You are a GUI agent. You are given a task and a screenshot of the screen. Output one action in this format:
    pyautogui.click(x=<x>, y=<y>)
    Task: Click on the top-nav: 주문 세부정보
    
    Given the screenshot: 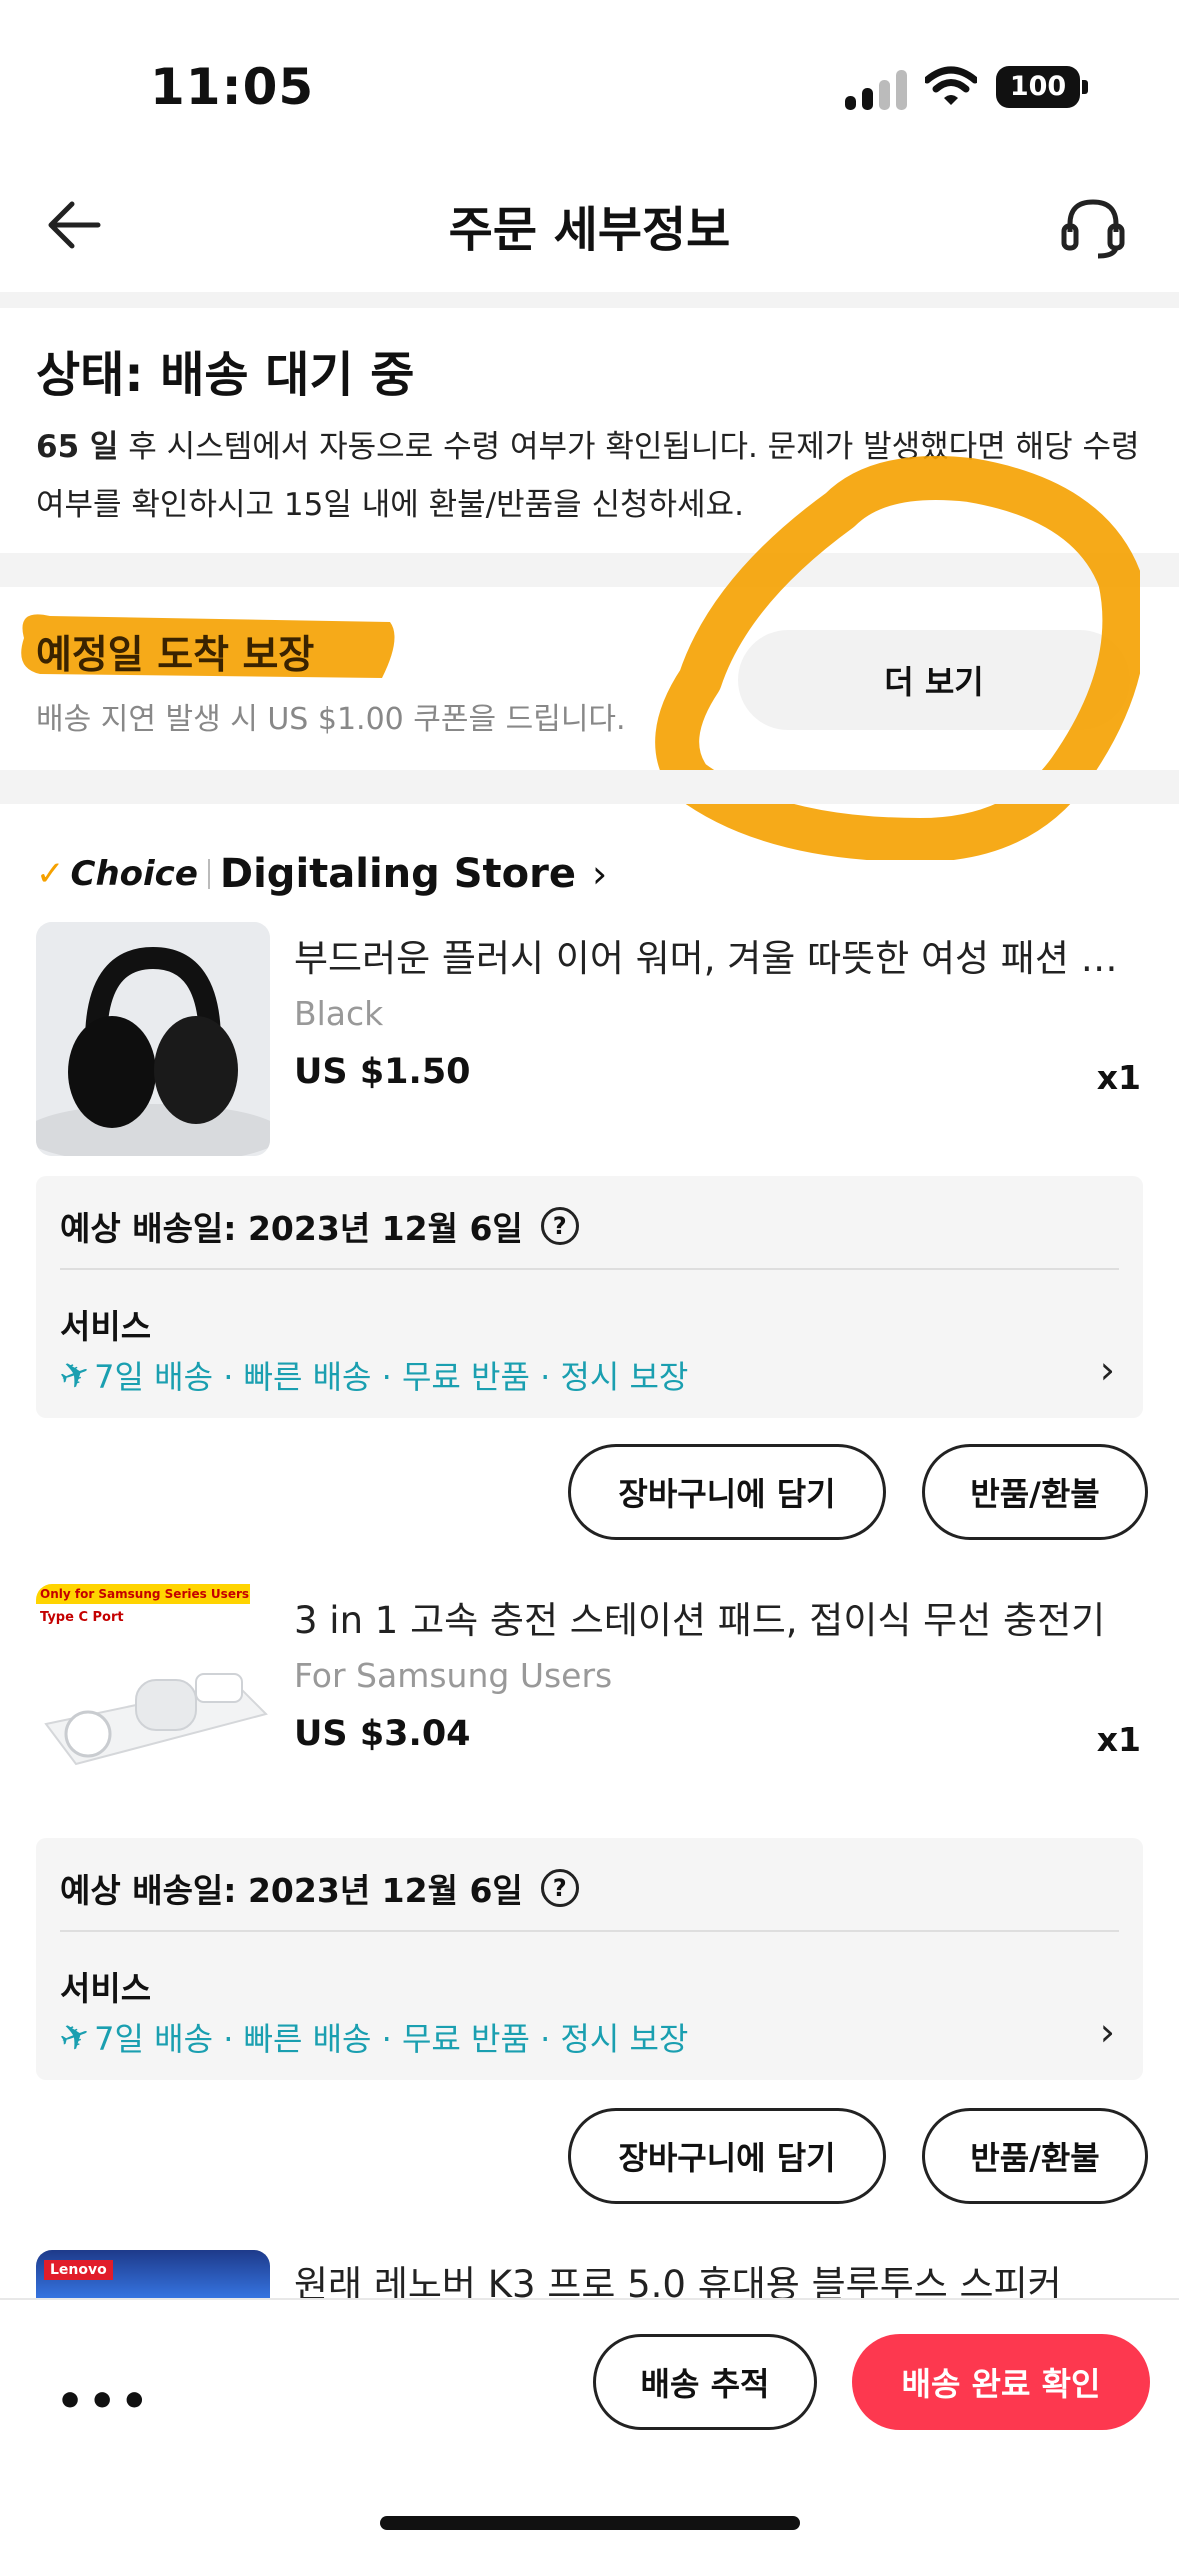 What is the action you would take?
    pyautogui.click(x=589, y=230)
    